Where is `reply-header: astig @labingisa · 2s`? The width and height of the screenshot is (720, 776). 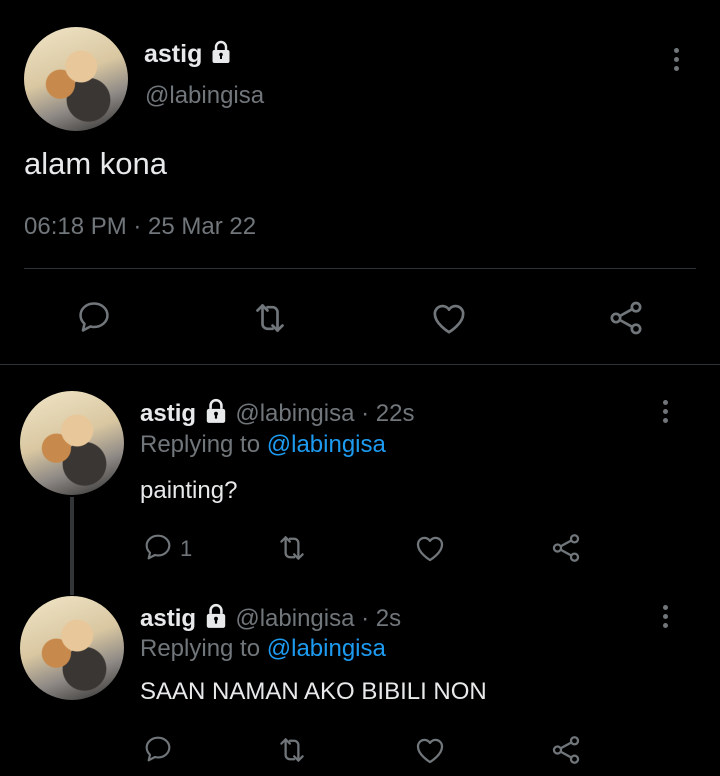
reply-header: astig @labingisa · 2s is located at coordinates (270, 619).